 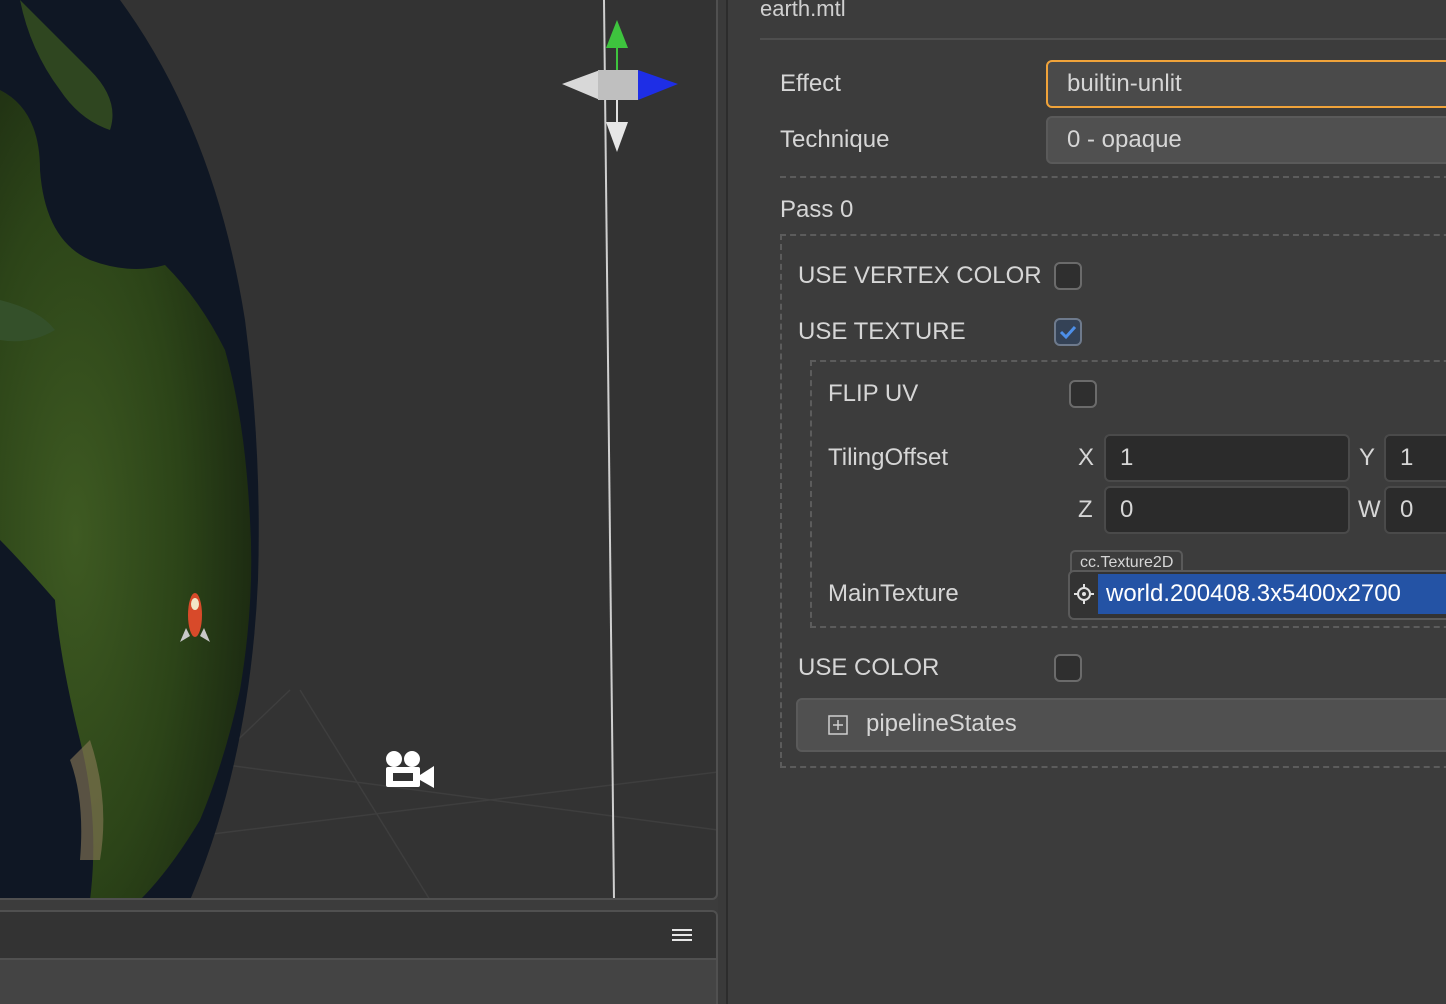 What do you see at coordinates (620, 86) in the screenshot?
I see `transform-gizmo-icon` at bounding box center [620, 86].